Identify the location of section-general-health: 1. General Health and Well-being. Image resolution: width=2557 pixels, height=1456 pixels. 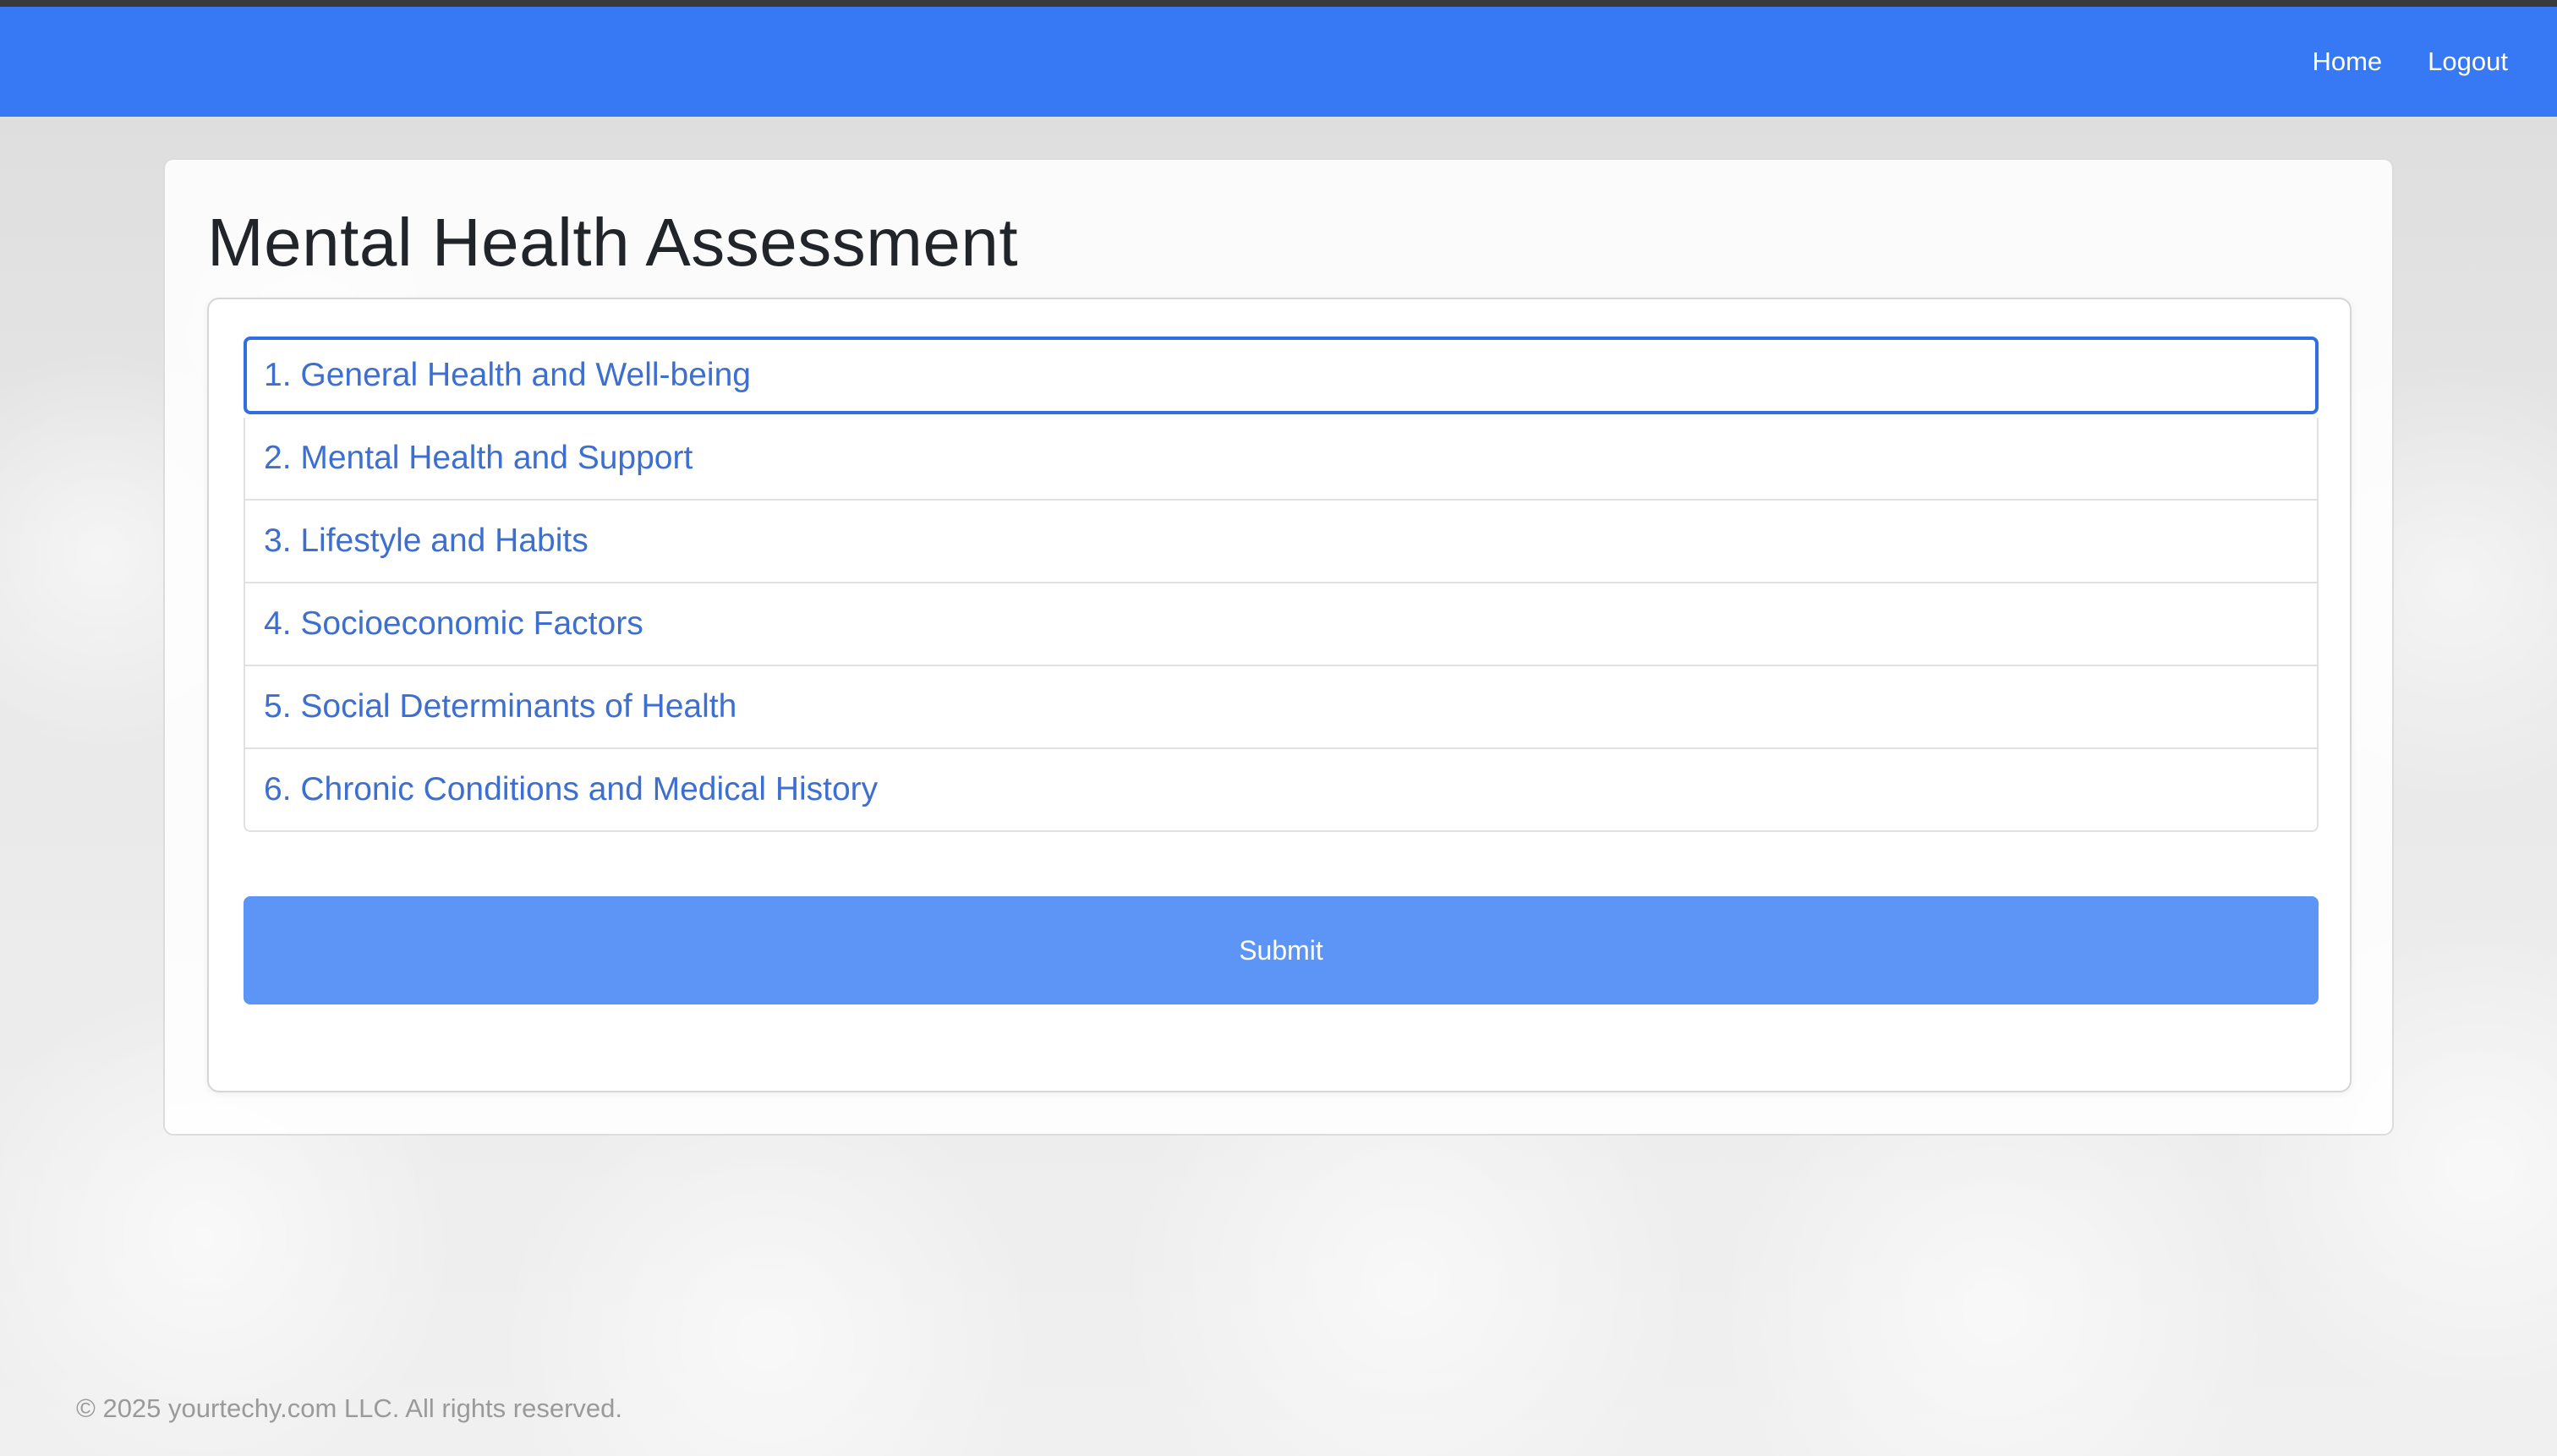
(1281, 376).